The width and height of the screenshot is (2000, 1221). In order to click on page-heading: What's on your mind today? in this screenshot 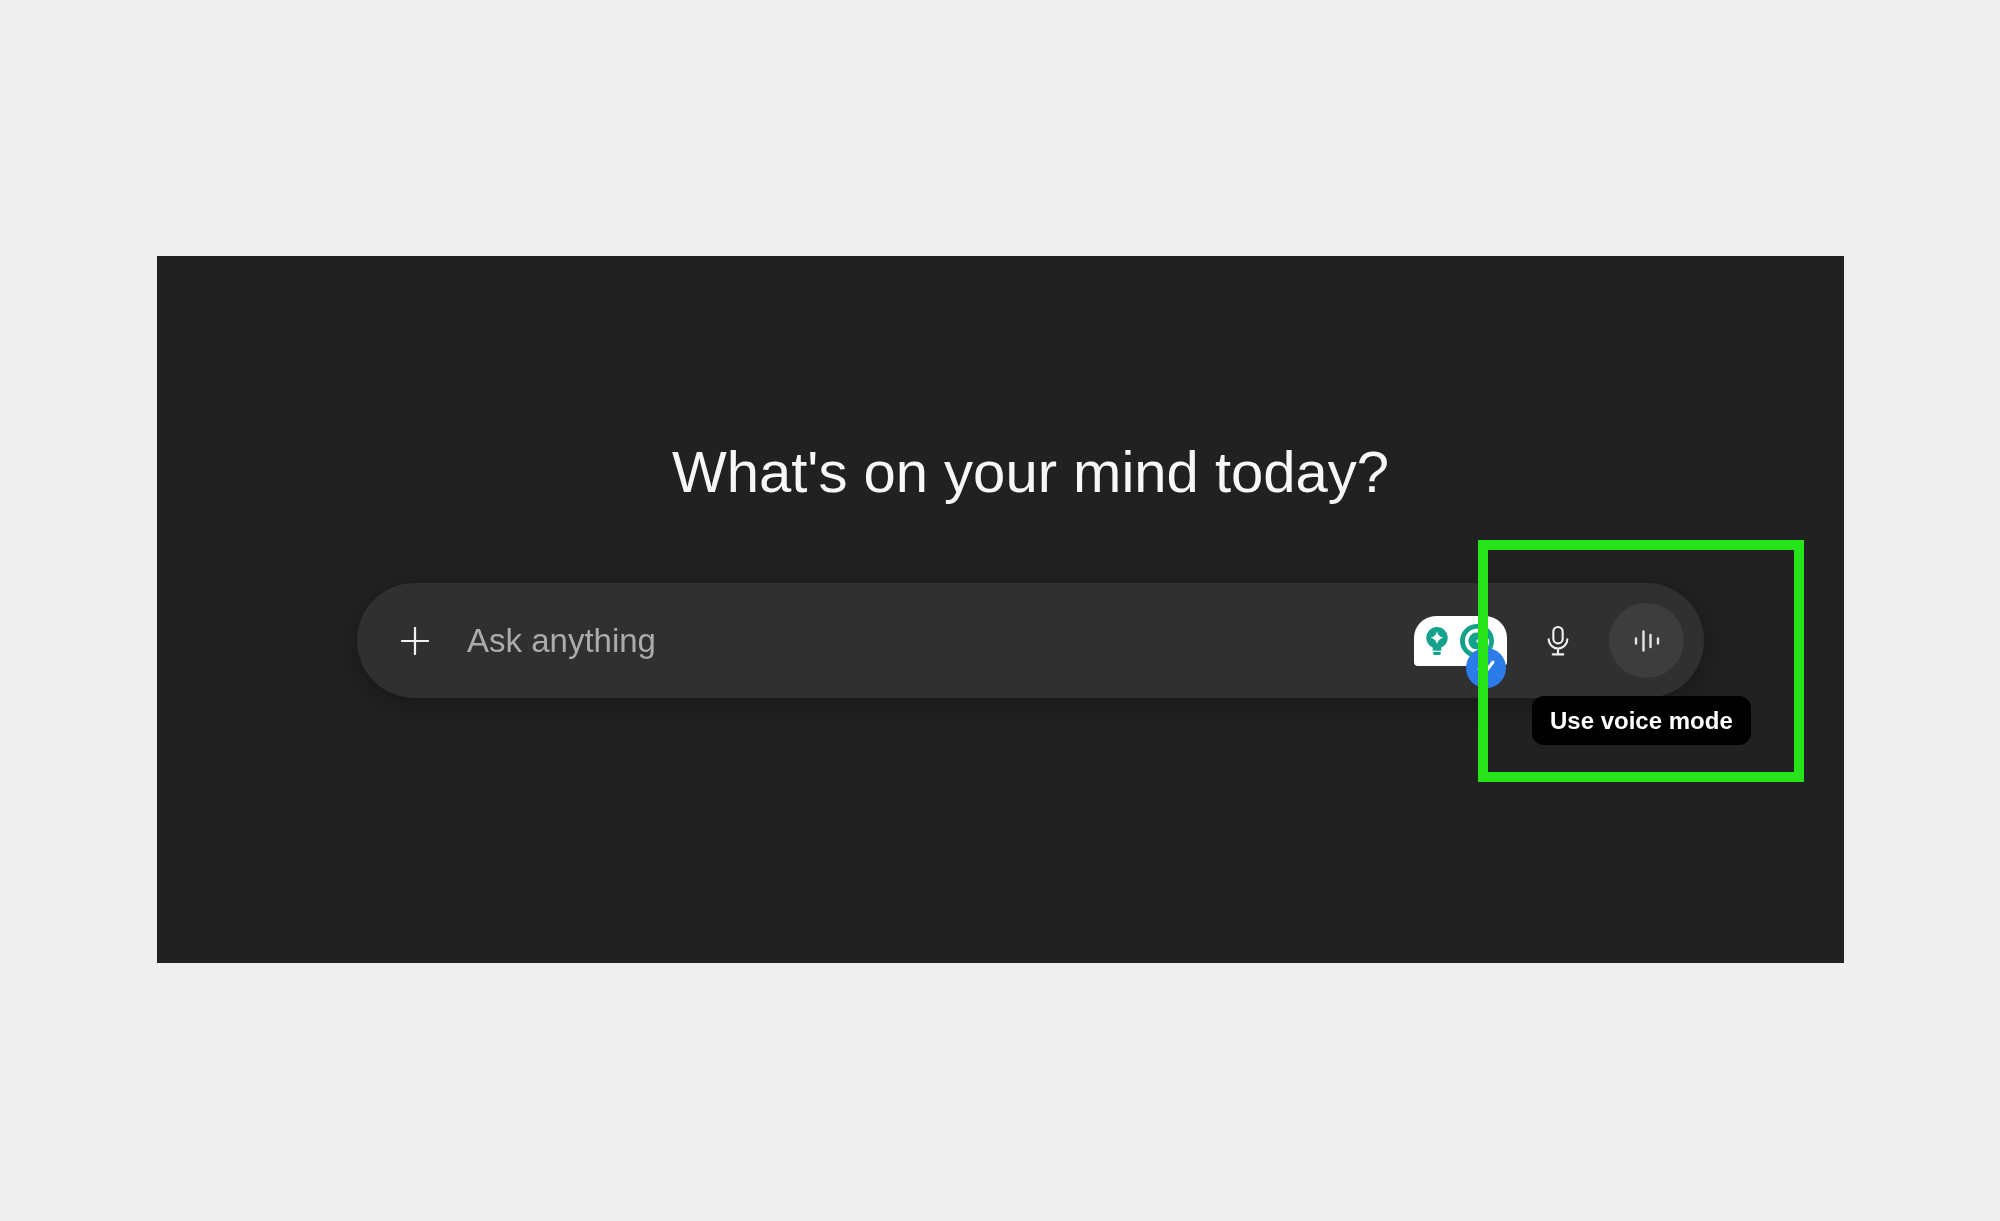, I will do `click(1030, 472)`.